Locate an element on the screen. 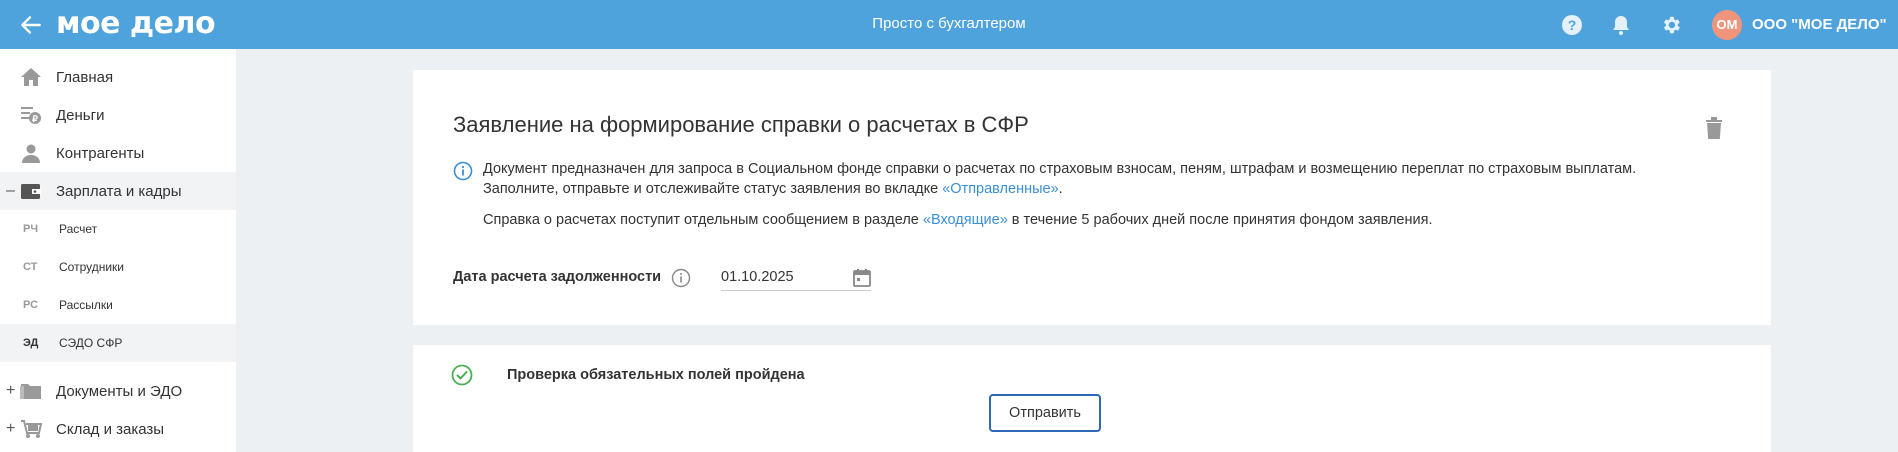 Image resolution: width=1898 pixels, height=452 pixels. inbox-link: «Входящие» is located at coordinates (965, 220).